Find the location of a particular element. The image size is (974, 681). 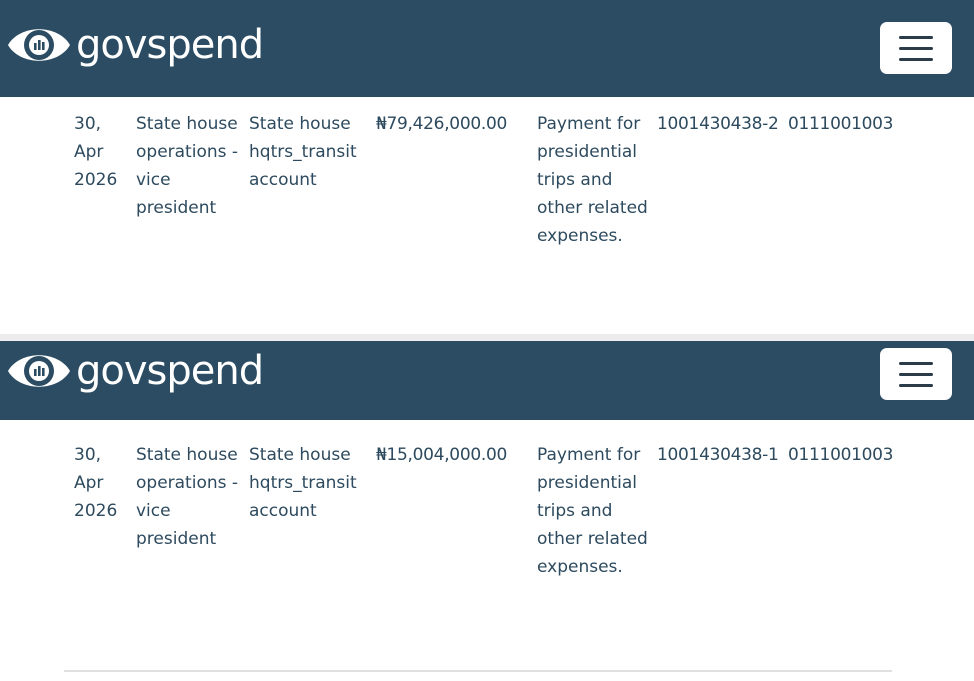

reference-cell: 1001430438-1 is located at coordinates (718, 455).